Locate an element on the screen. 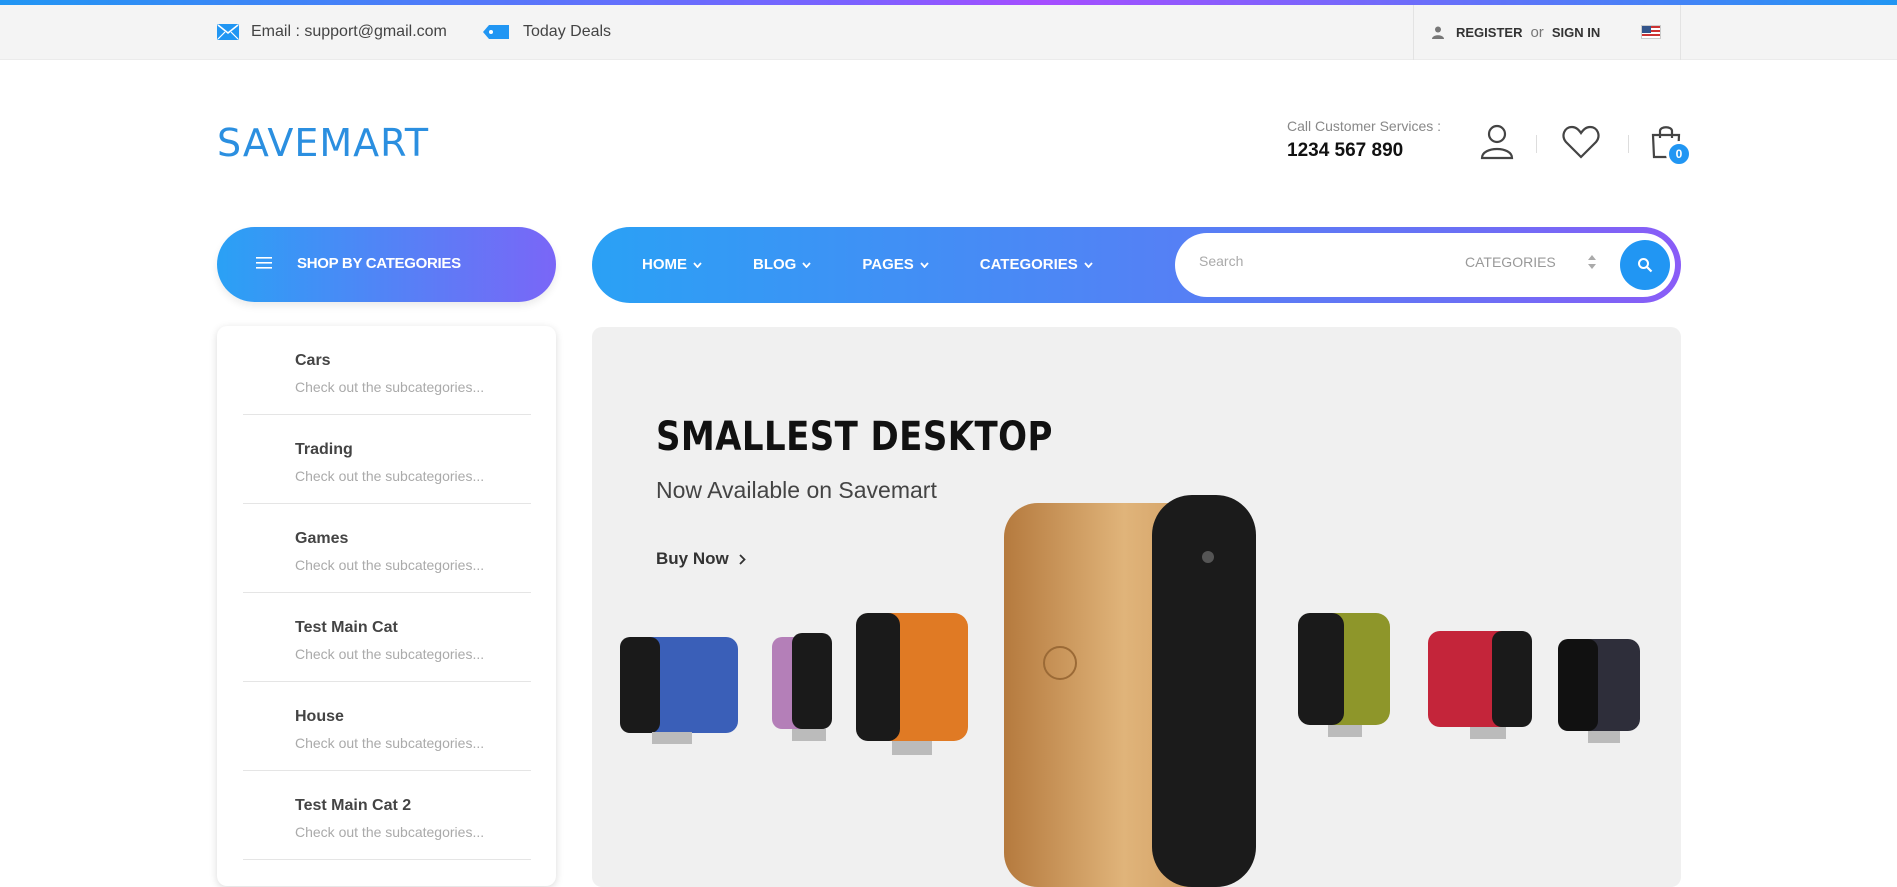  or-text: or is located at coordinates (1537, 32).